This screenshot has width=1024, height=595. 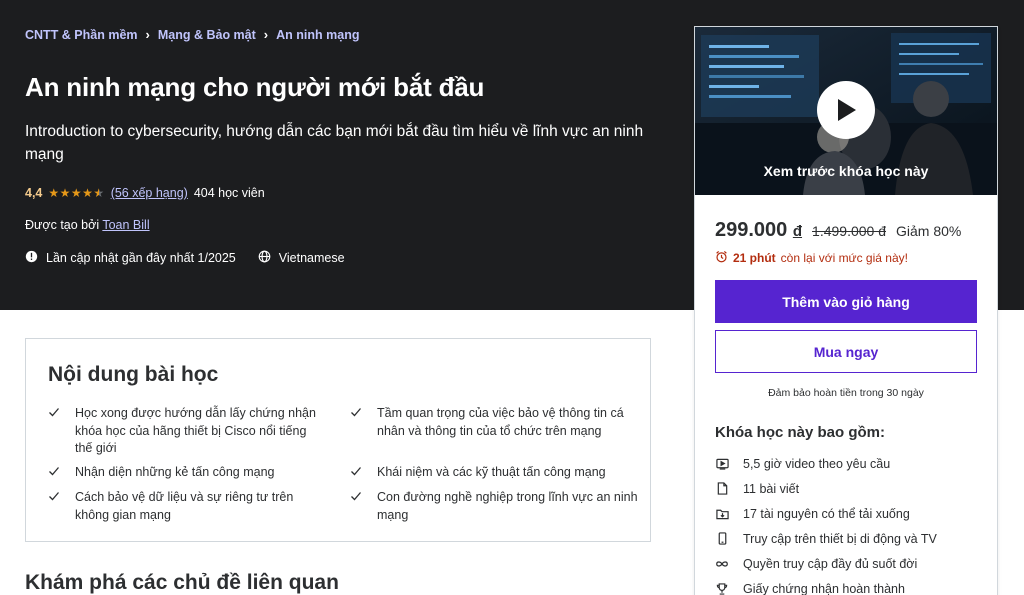 What do you see at coordinates (846, 301) in the screenshot?
I see `add-to-cart-button: Thêm vào giỏ hàng` at bounding box center [846, 301].